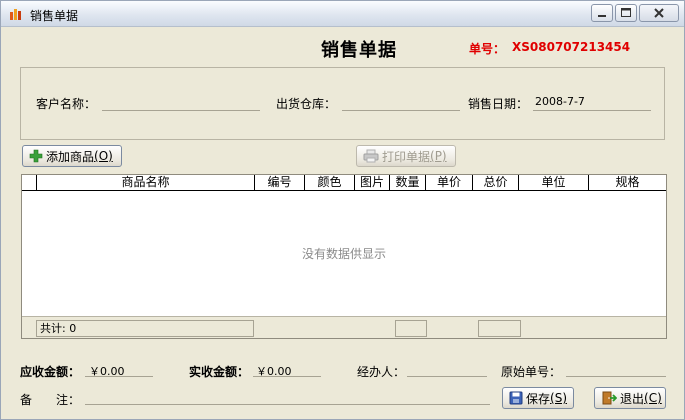 The height and width of the screenshot is (420, 685). I want to click on date-field: 2008-7-7, so click(592, 102).